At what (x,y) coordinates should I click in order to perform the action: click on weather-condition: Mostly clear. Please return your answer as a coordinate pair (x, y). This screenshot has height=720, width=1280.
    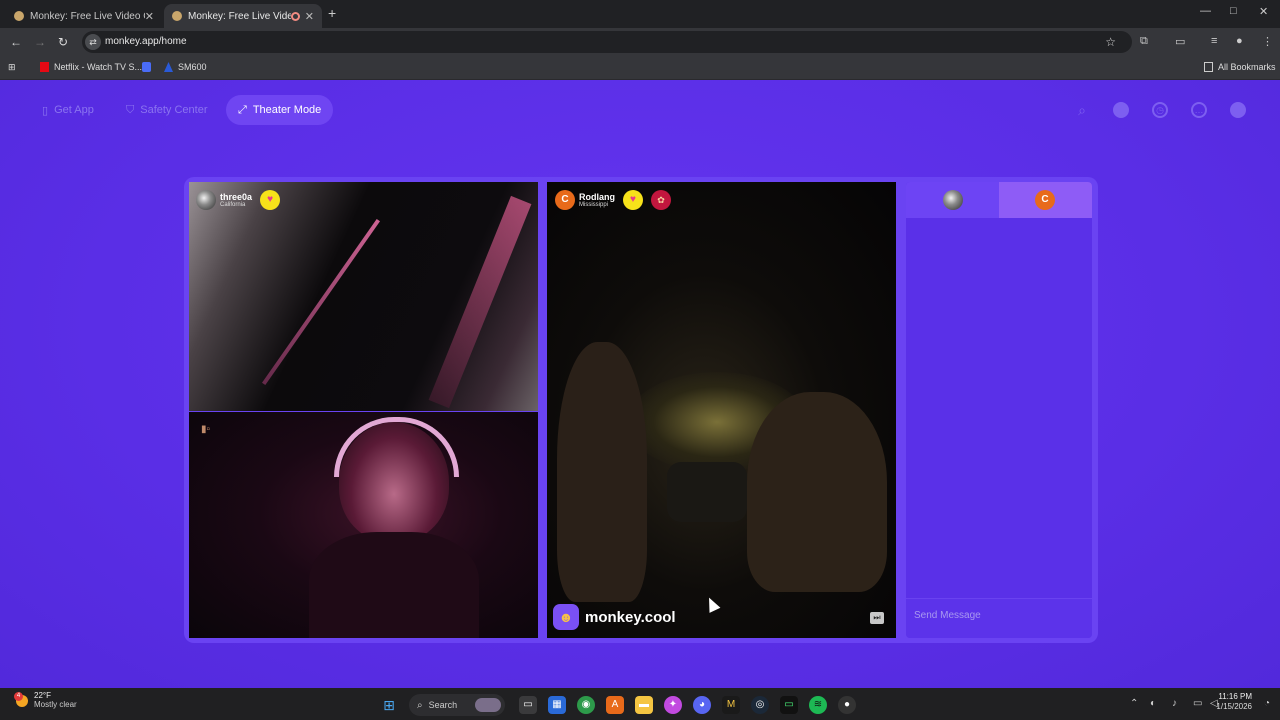
    Looking at the image, I should click on (55, 704).